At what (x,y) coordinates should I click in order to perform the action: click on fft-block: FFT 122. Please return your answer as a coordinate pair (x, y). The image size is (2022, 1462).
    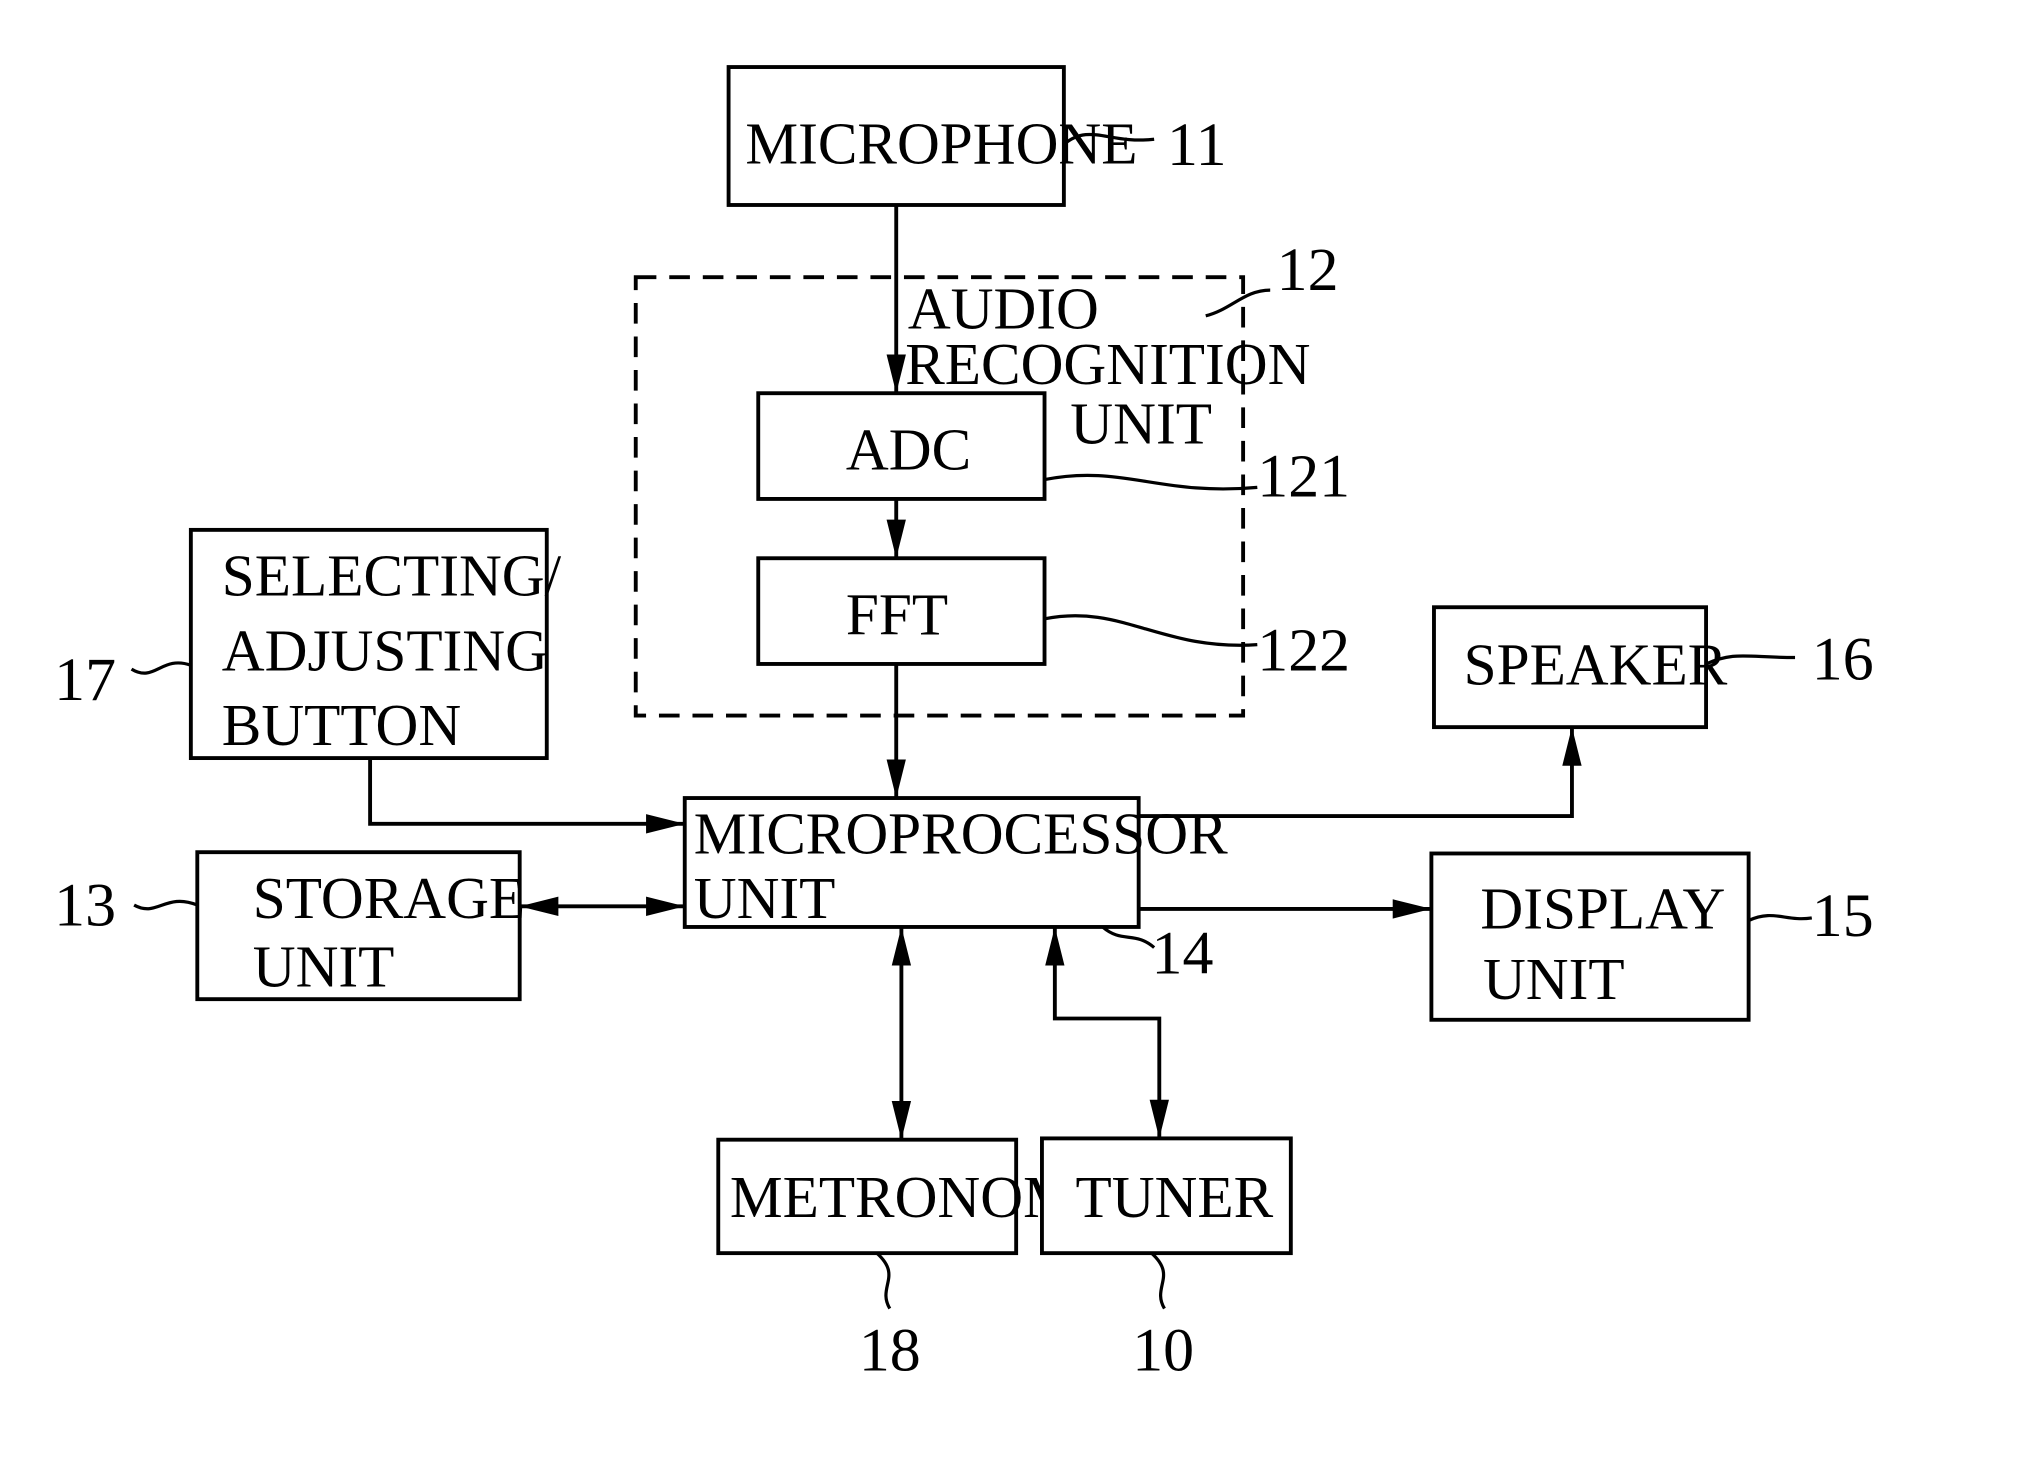
    Looking at the image, I should click on (1053, 620).